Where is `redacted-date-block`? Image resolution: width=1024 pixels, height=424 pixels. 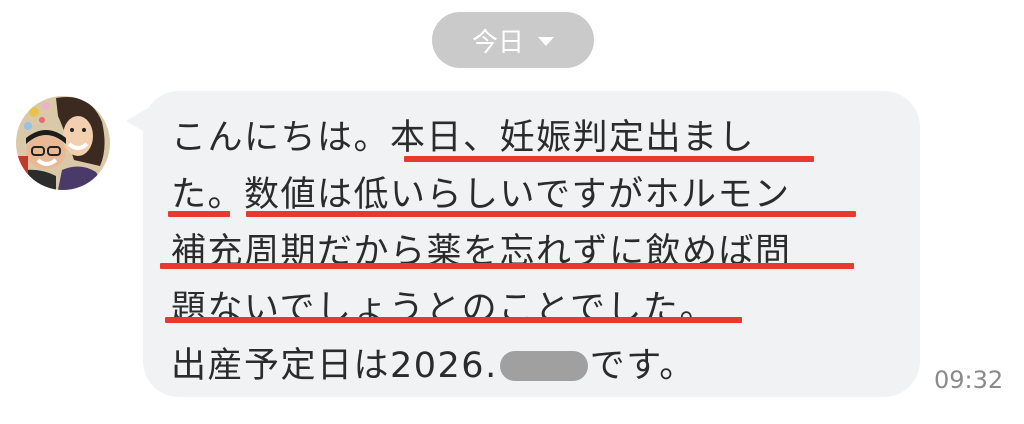 redacted-date-block is located at coordinates (543, 366).